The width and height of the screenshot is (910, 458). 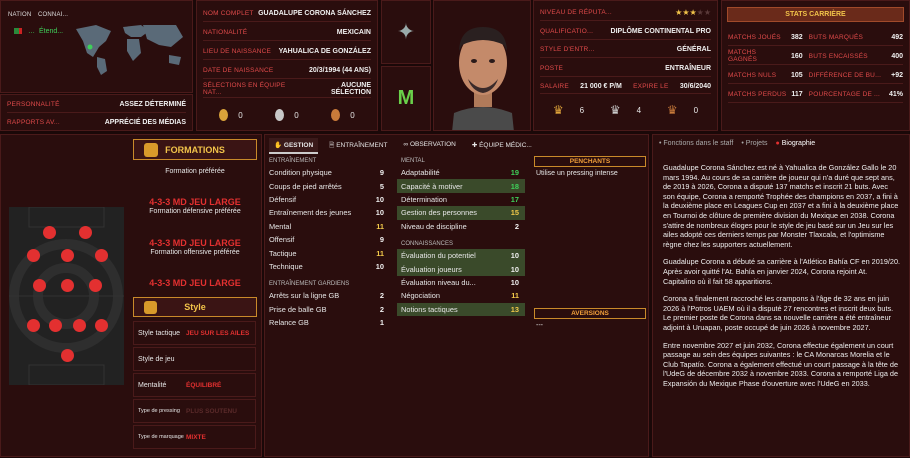 What do you see at coordinates (695, 86) in the screenshot?
I see `expire-value: 30/6/2040` at bounding box center [695, 86].